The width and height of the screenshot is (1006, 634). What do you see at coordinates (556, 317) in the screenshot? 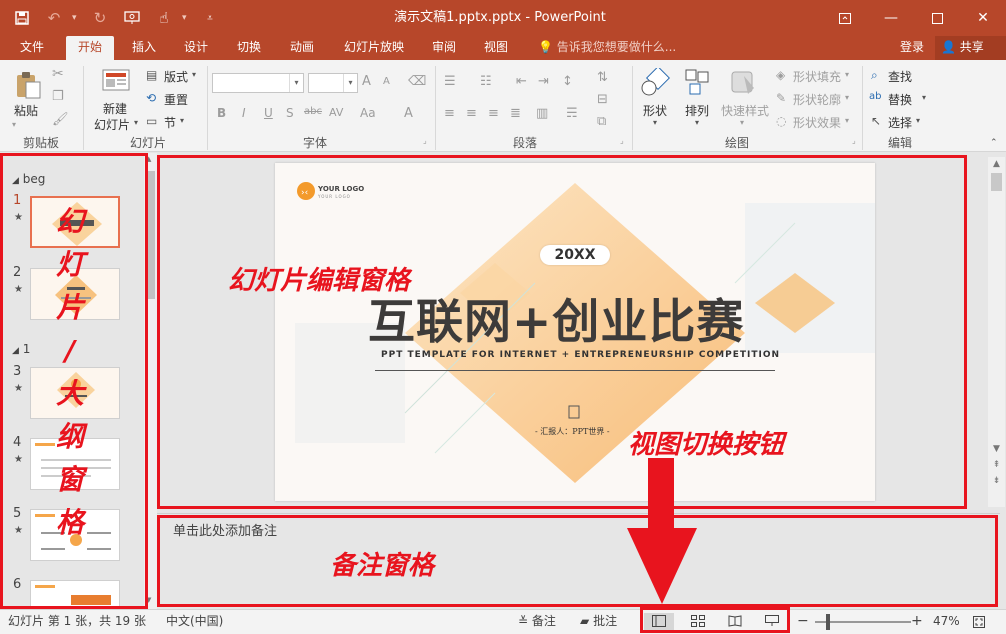
I see `slide-title: 互联网+创业比赛` at bounding box center [556, 317].